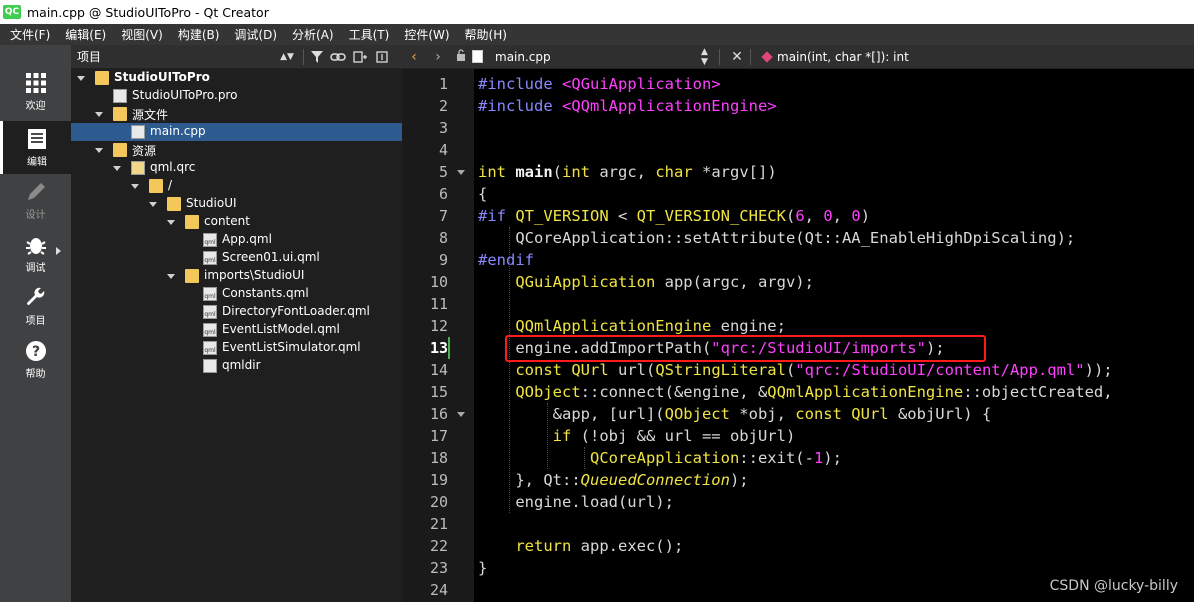 Image resolution: width=1194 pixels, height=602 pixels. What do you see at coordinates (739, 282) in the screenshot?
I see `code-token: app(argc, argv);` at bounding box center [739, 282].